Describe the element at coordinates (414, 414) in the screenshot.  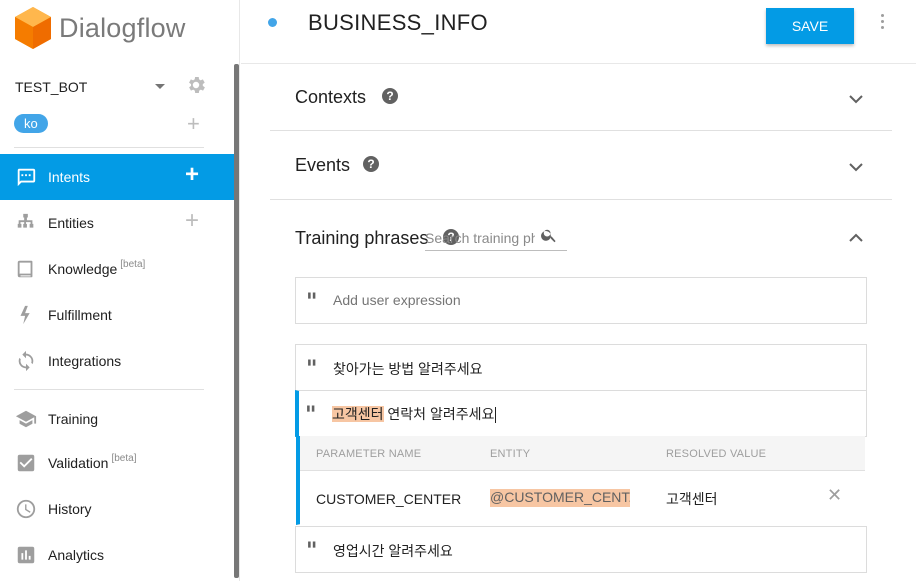
I see `training-phrase-text: 고객센터 연락처 알려주세요` at that location.